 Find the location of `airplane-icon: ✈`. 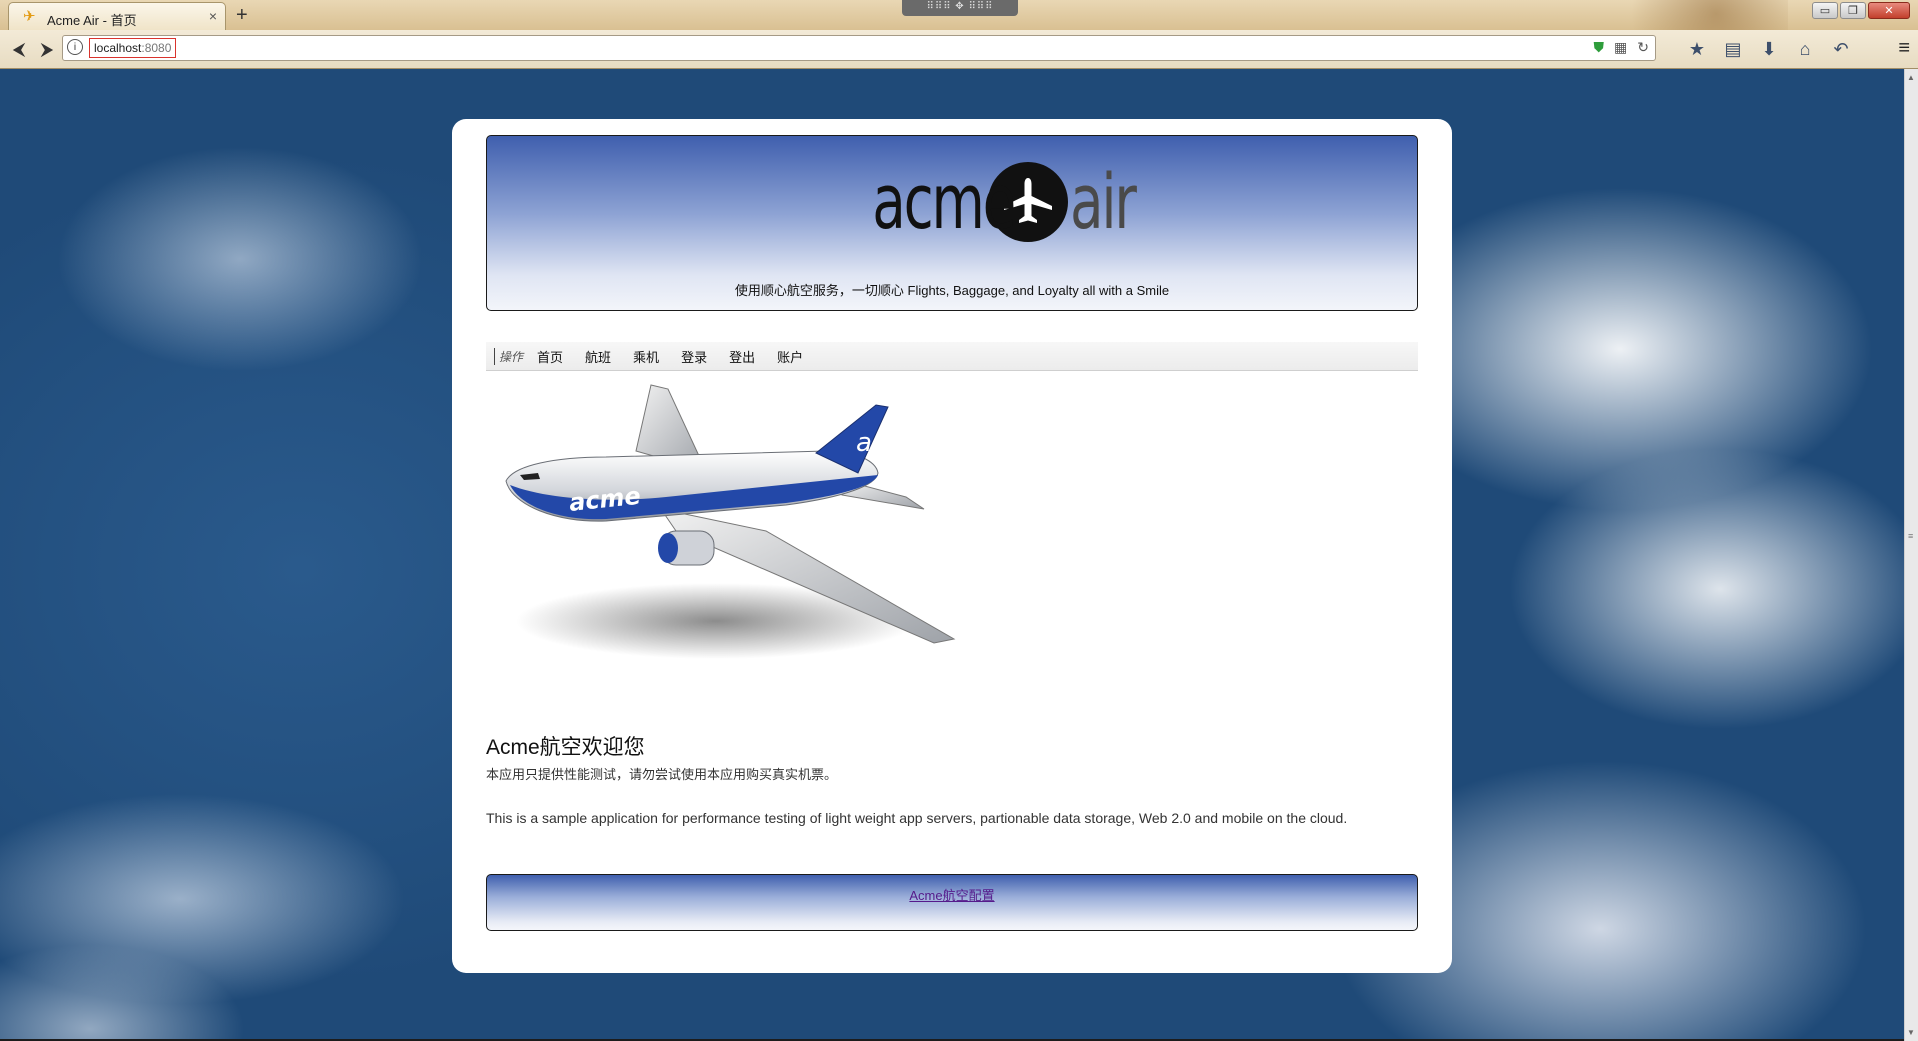

airplane-icon: ✈ is located at coordinates (29, 16).